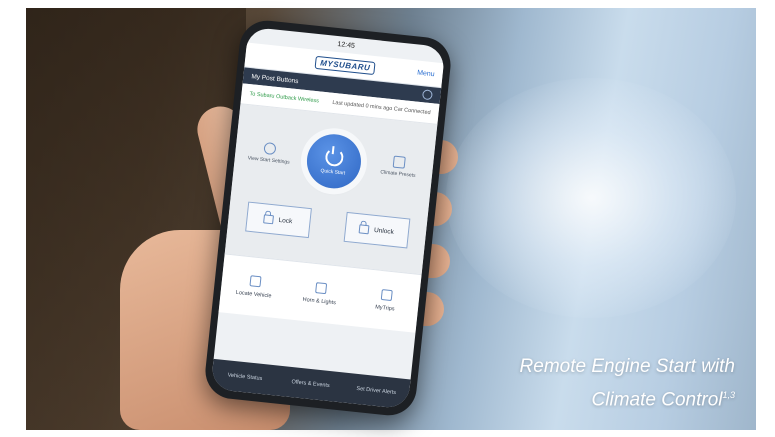 The image size is (775, 437). What do you see at coordinates (333, 172) in the screenshot?
I see `remote-start-label: Quick Start` at bounding box center [333, 172].